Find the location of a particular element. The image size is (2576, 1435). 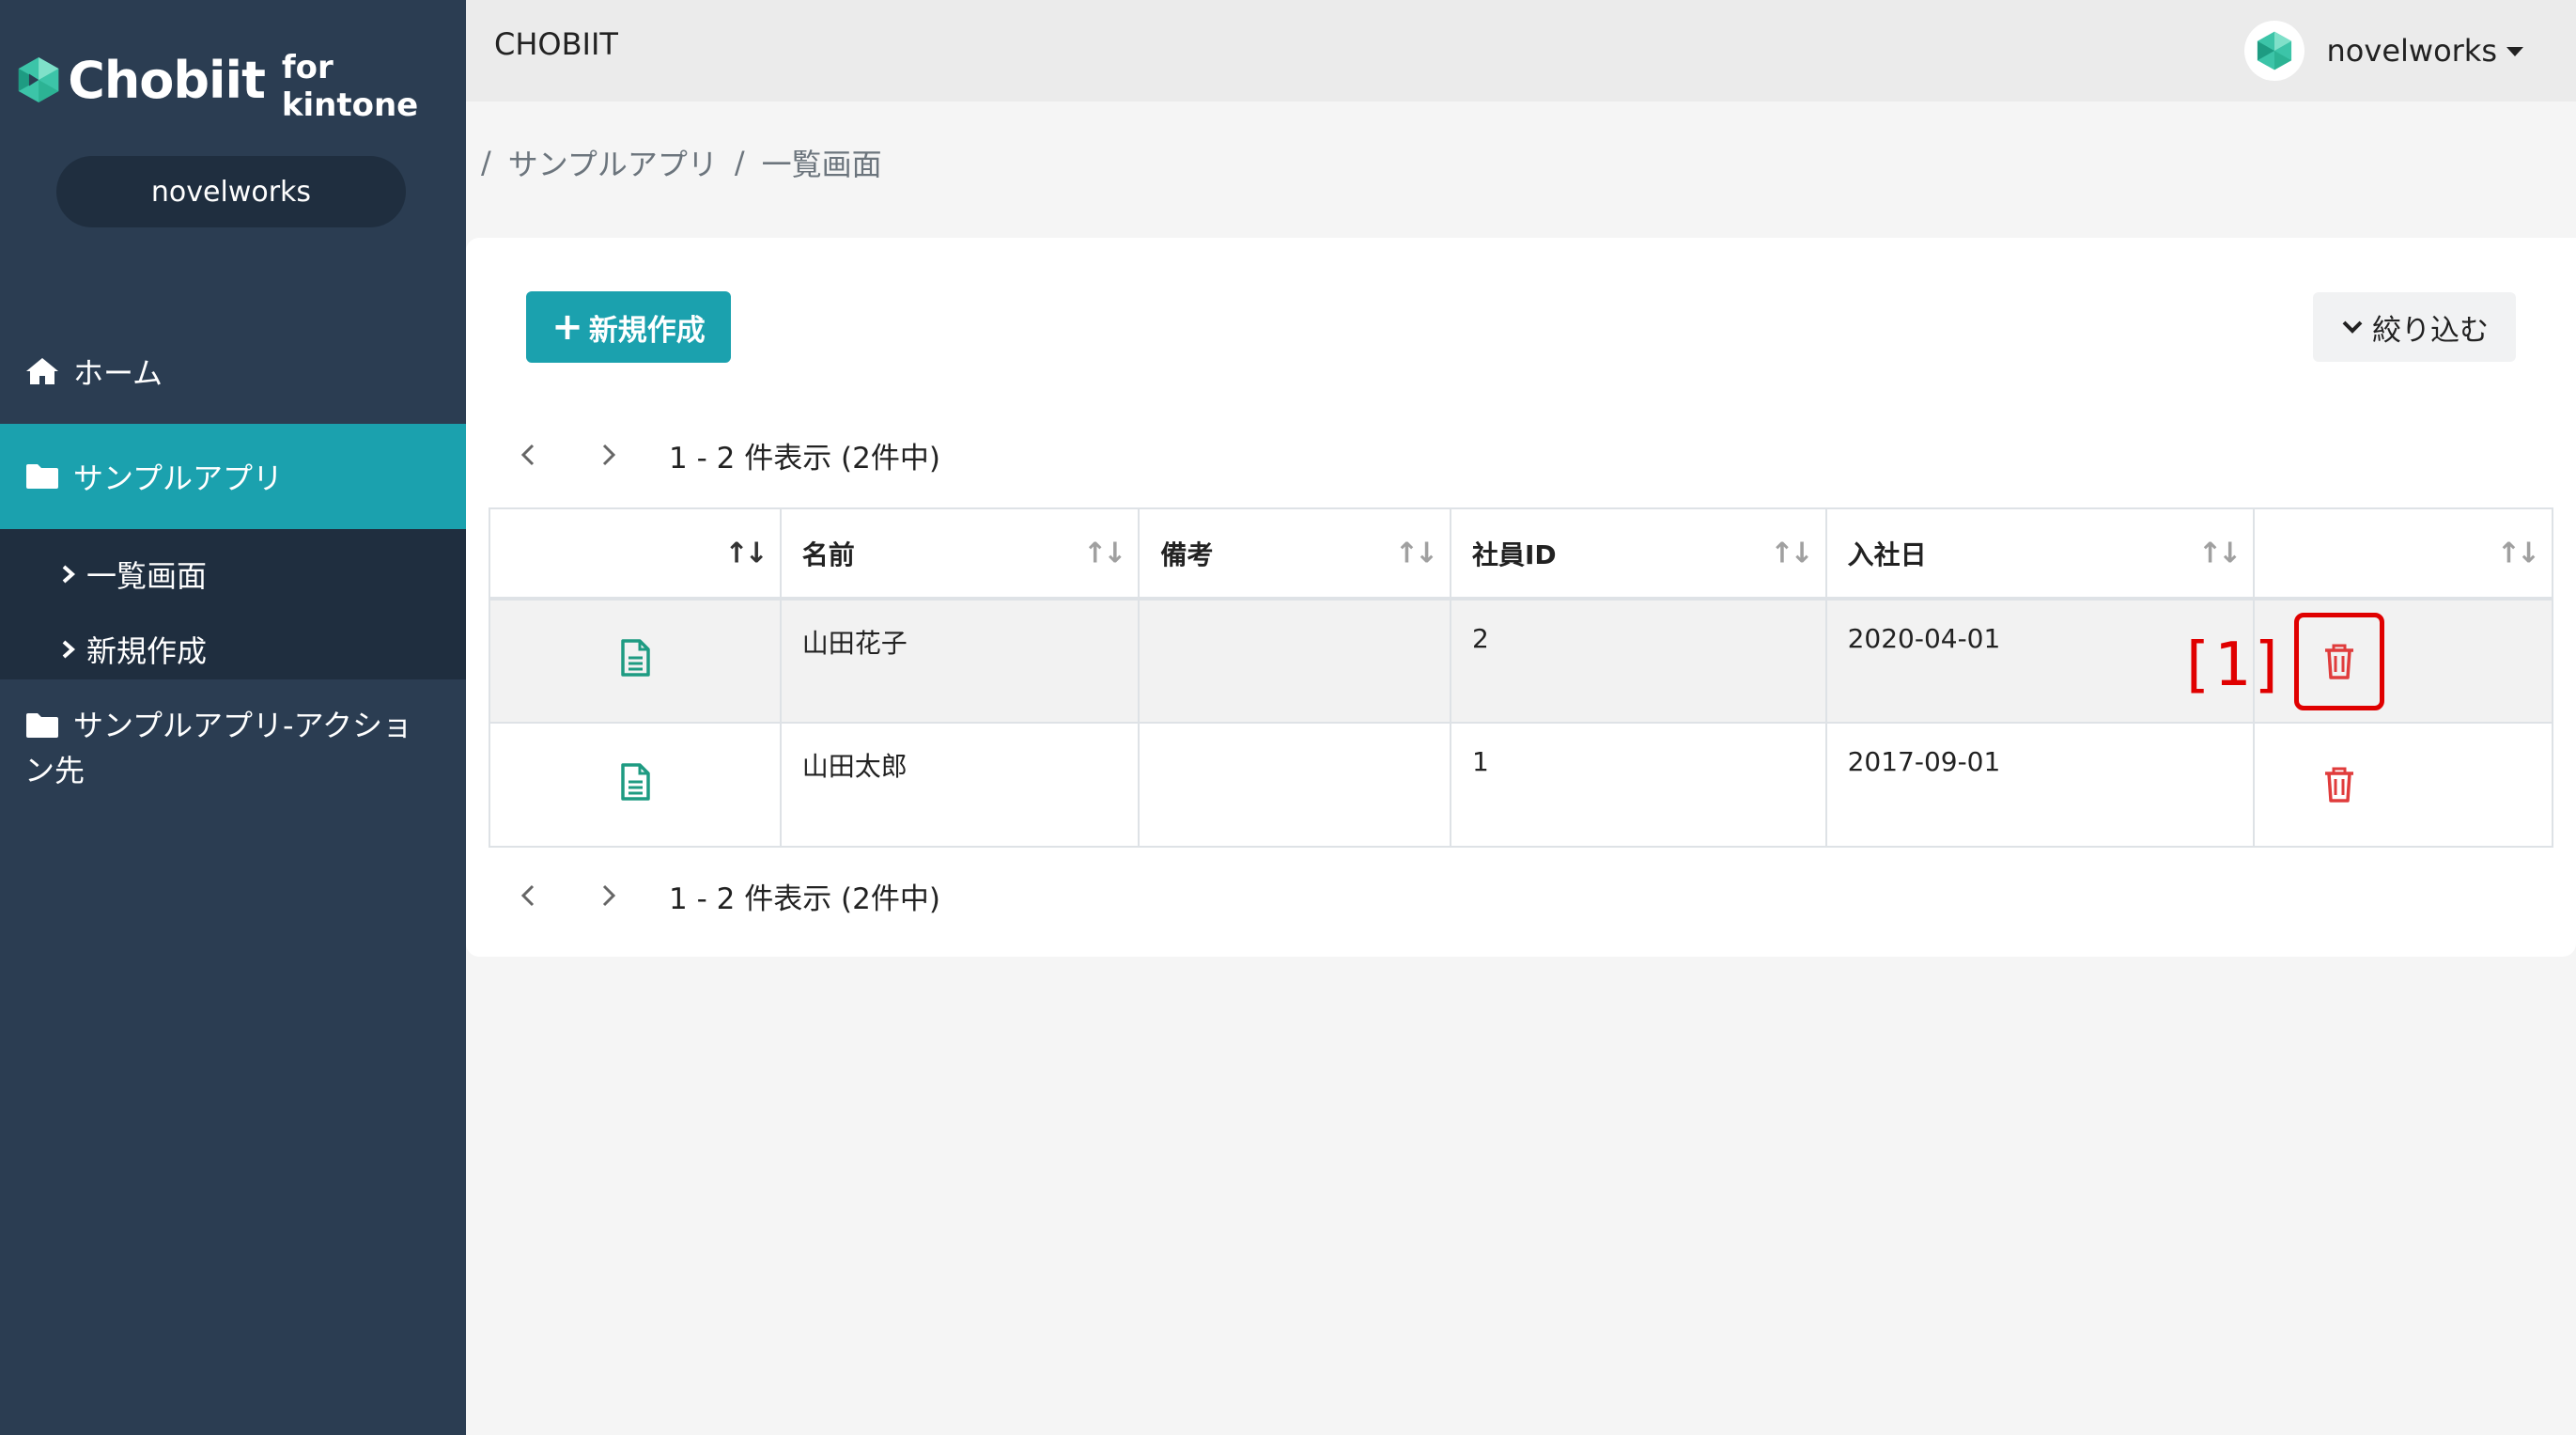

sidebar-item-sample-app: サンプルアプリ is located at coordinates (233, 476).